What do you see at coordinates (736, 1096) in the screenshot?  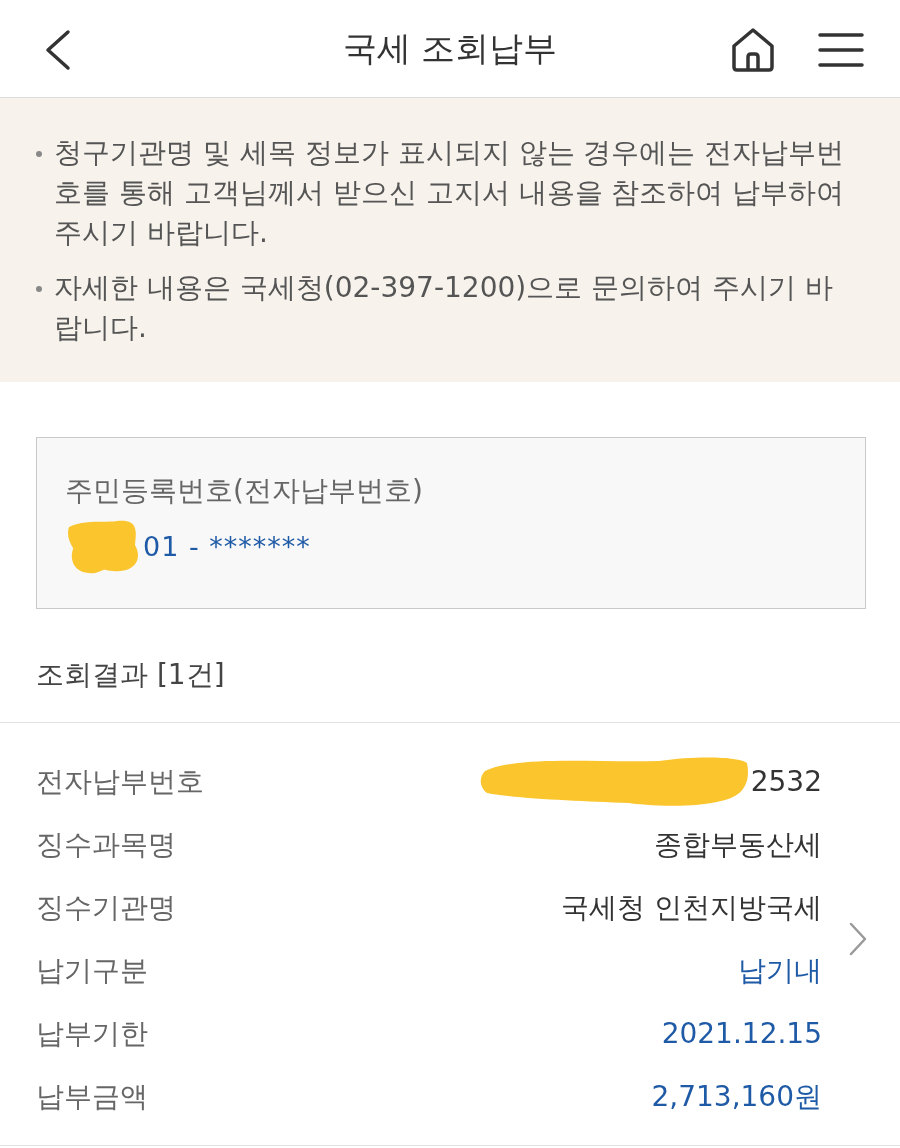 I see `row-value: 2,713,160원` at bounding box center [736, 1096].